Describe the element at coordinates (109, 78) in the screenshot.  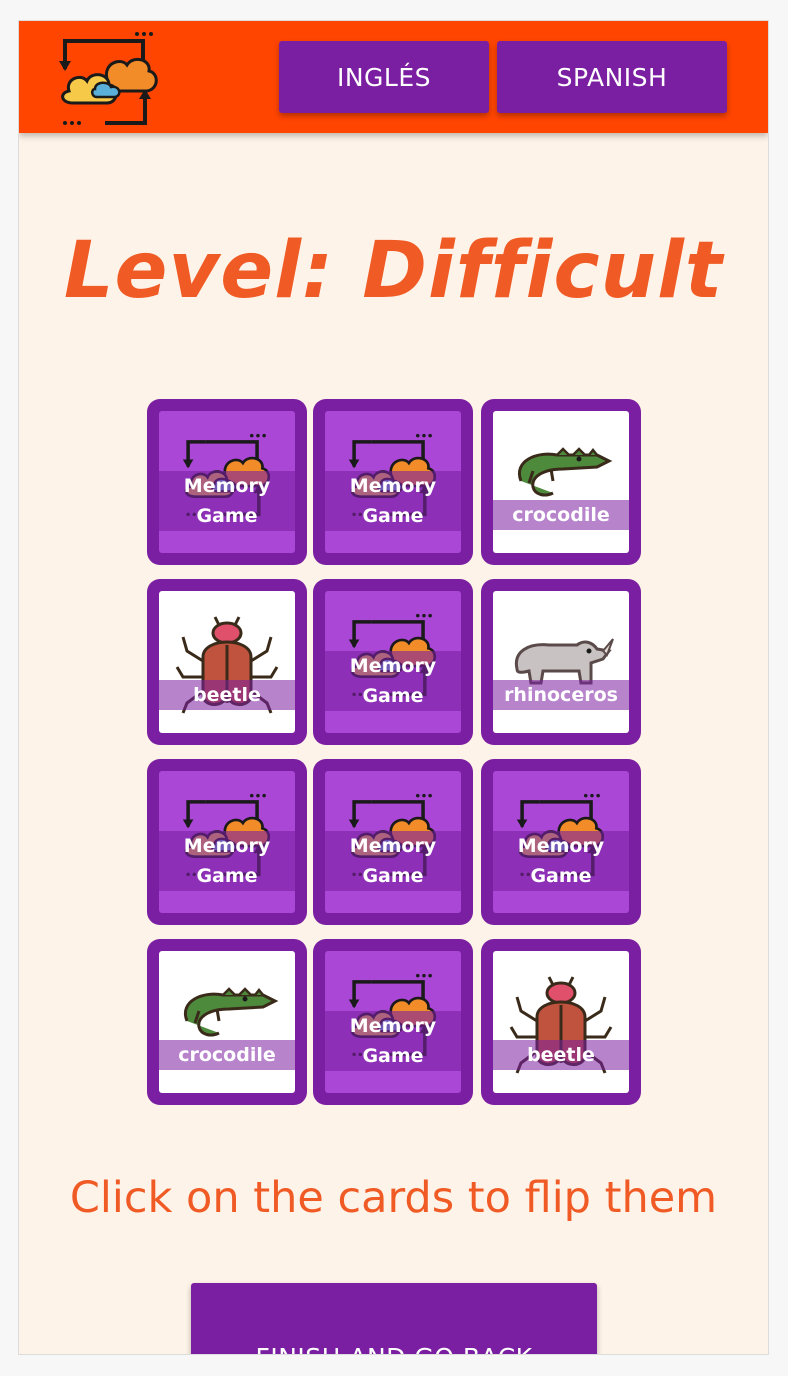
I see `memory-game-logo-icon` at that location.